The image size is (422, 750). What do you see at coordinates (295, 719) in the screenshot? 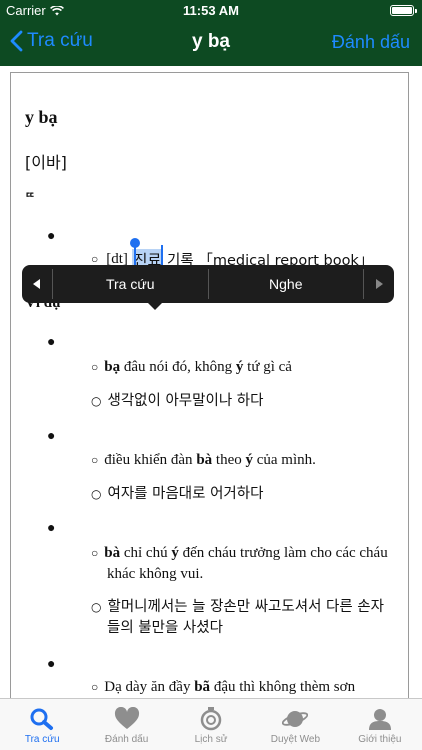
I see `planet-icon` at bounding box center [295, 719].